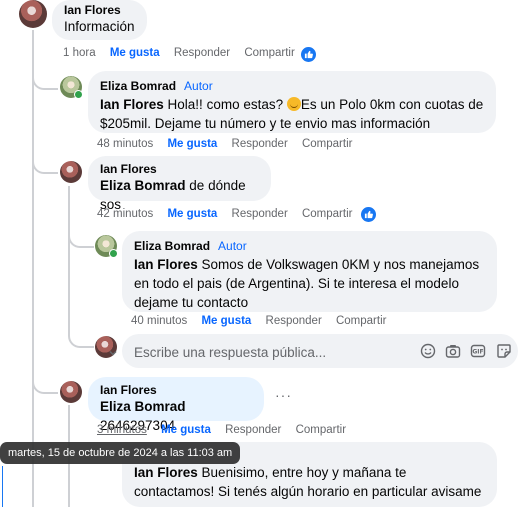  I want to click on reply-actions: 3 minutos Me gusta Responder Compartir, so click(227, 430).